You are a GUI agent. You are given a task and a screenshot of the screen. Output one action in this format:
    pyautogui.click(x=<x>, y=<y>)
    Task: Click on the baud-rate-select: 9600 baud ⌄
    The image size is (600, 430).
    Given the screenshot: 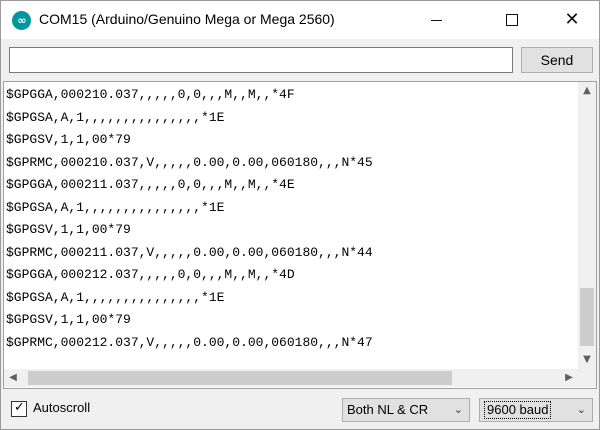 What is the action you would take?
    pyautogui.click(x=536, y=410)
    